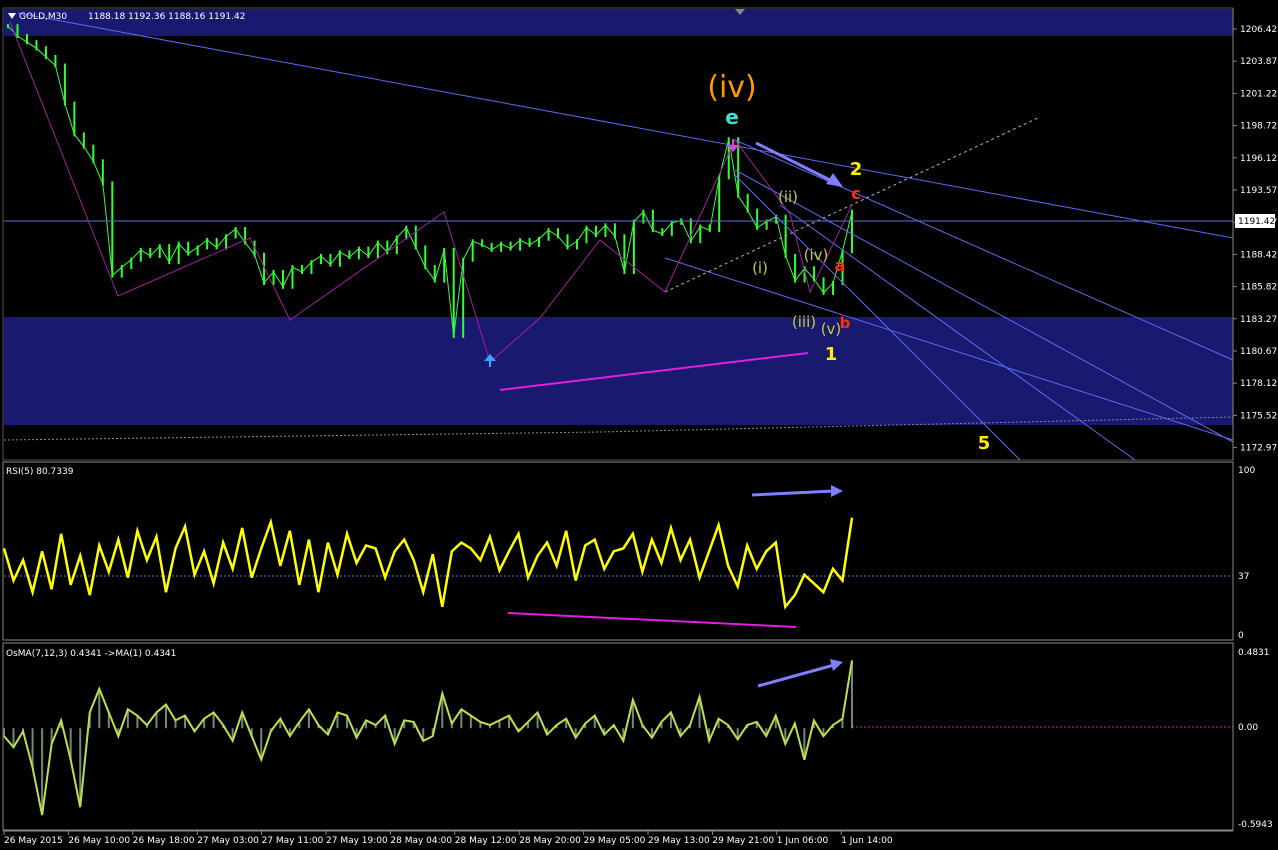  I want to click on price-tick-label: 1180.67, so click(1258, 352).